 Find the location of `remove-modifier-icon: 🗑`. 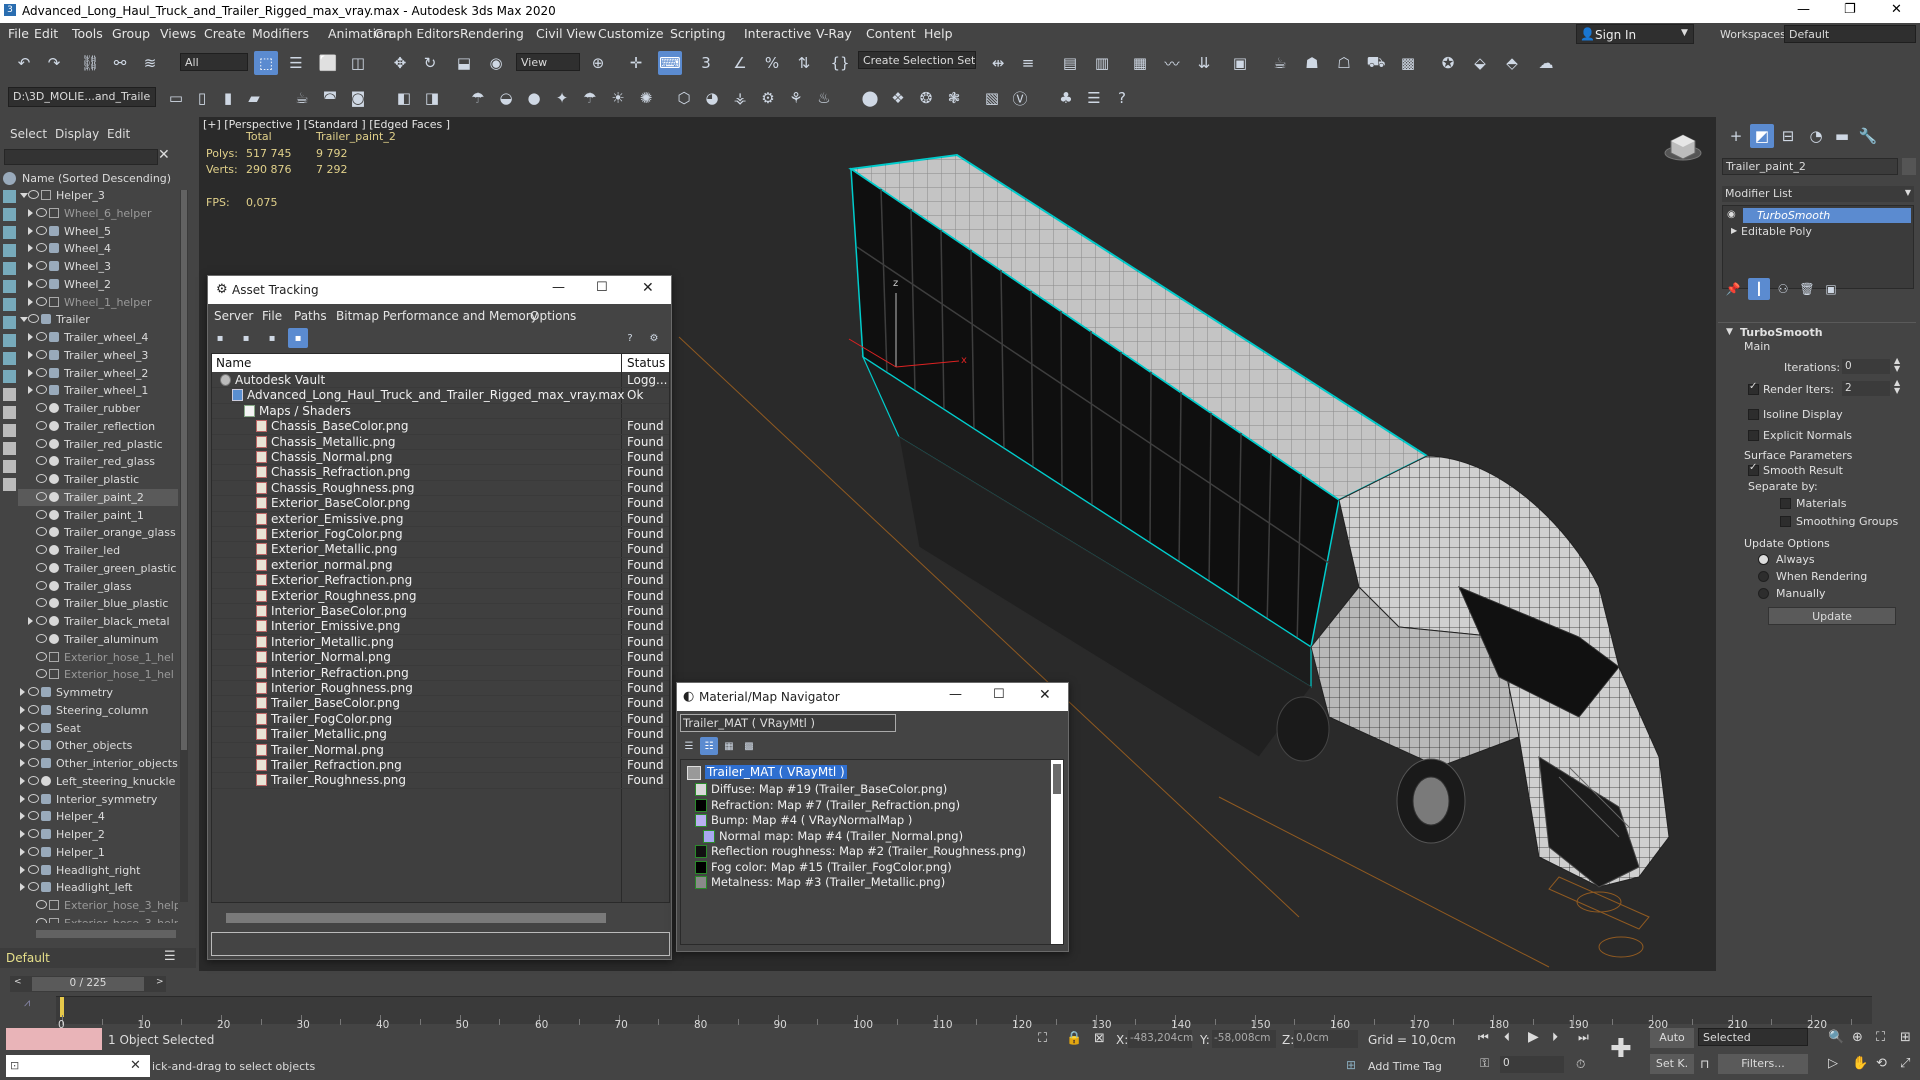

remove-modifier-icon: 🗑 is located at coordinates (1807, 289).